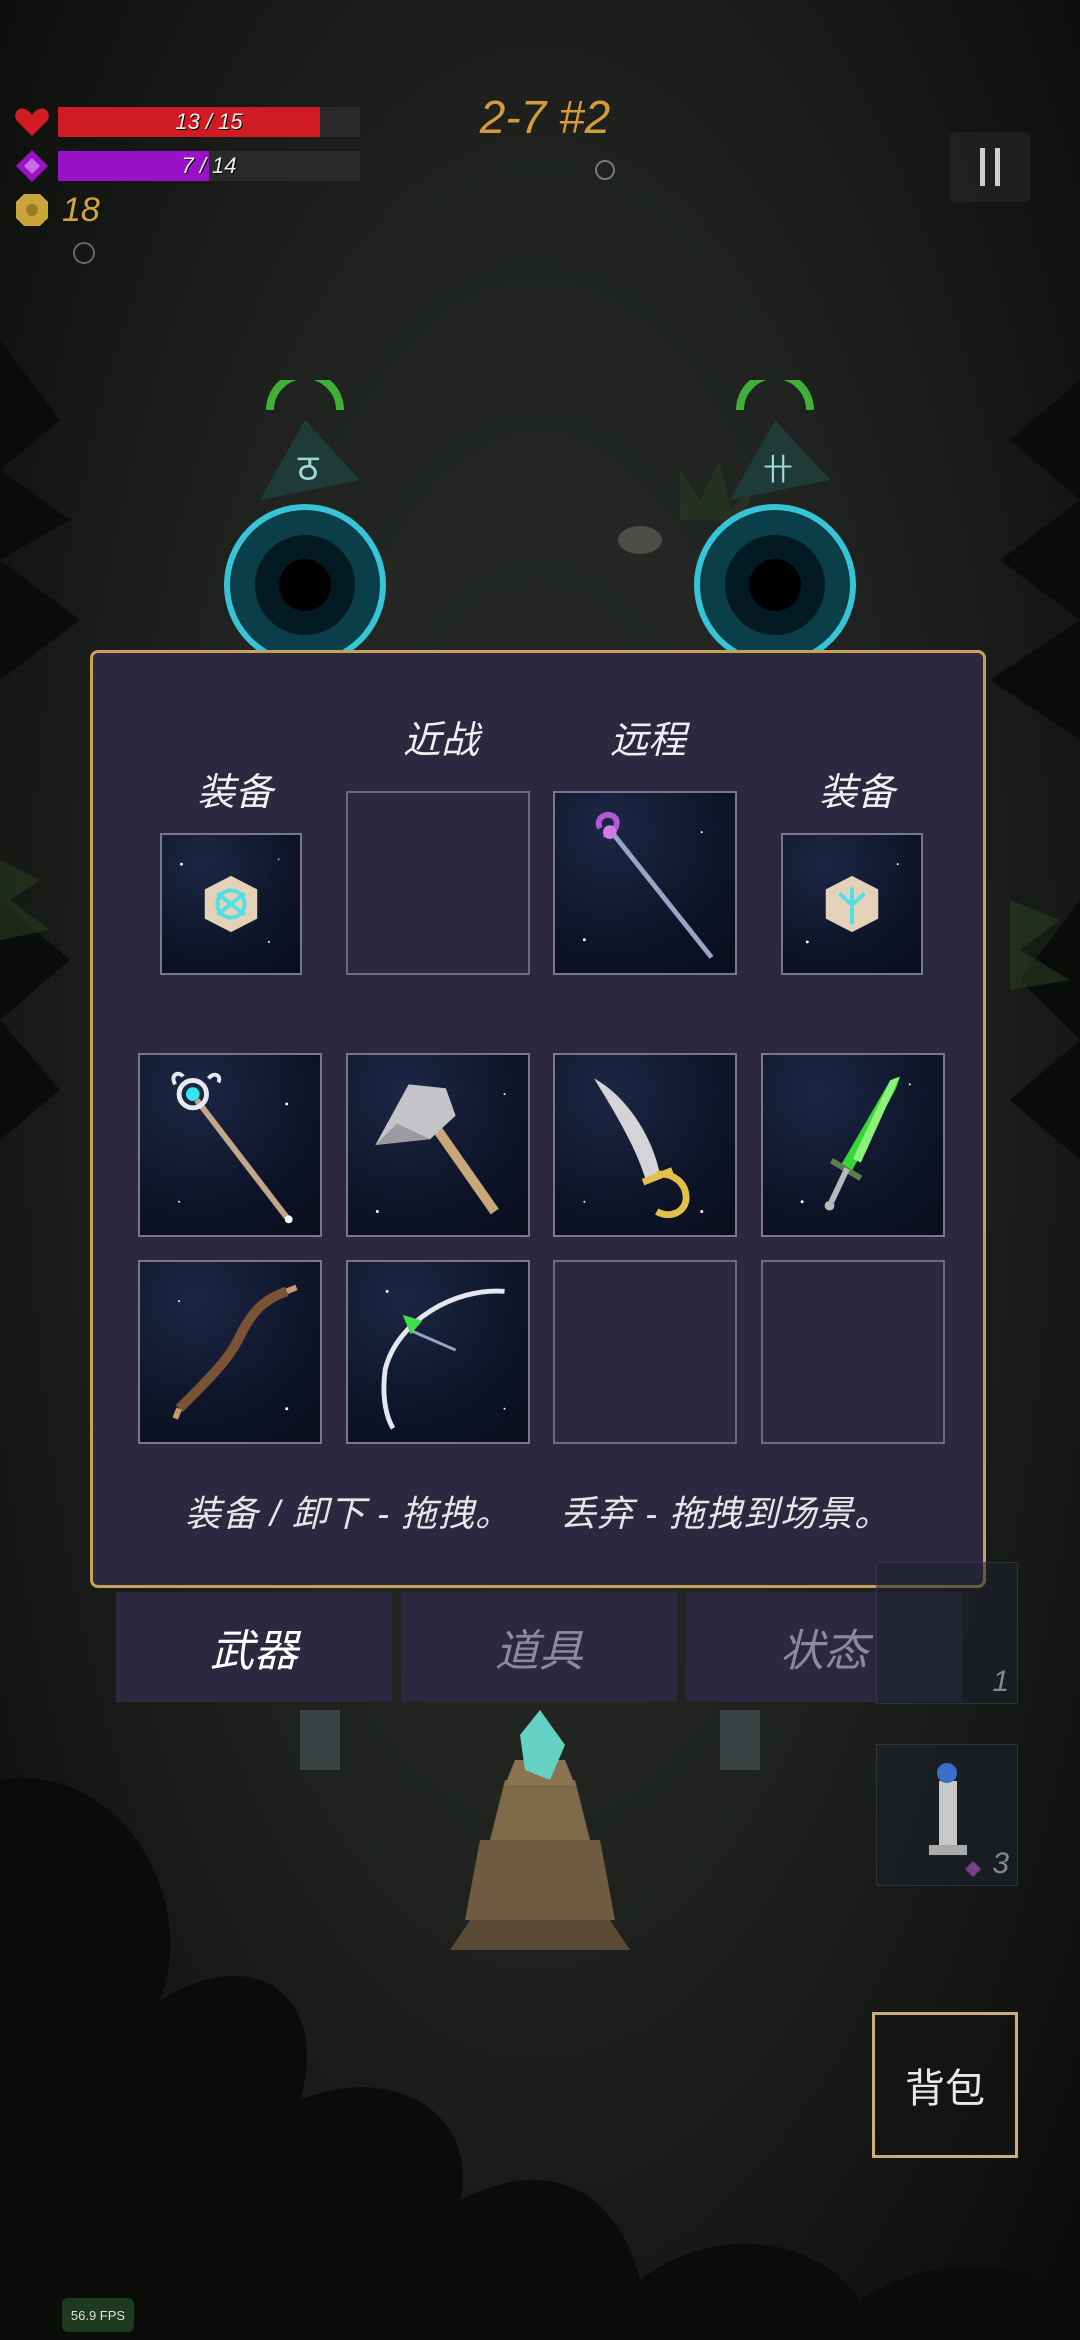 The height and width of the screenshot is (2340, 1080). I want to click on battle-axe-icon, so click(440, 1149).